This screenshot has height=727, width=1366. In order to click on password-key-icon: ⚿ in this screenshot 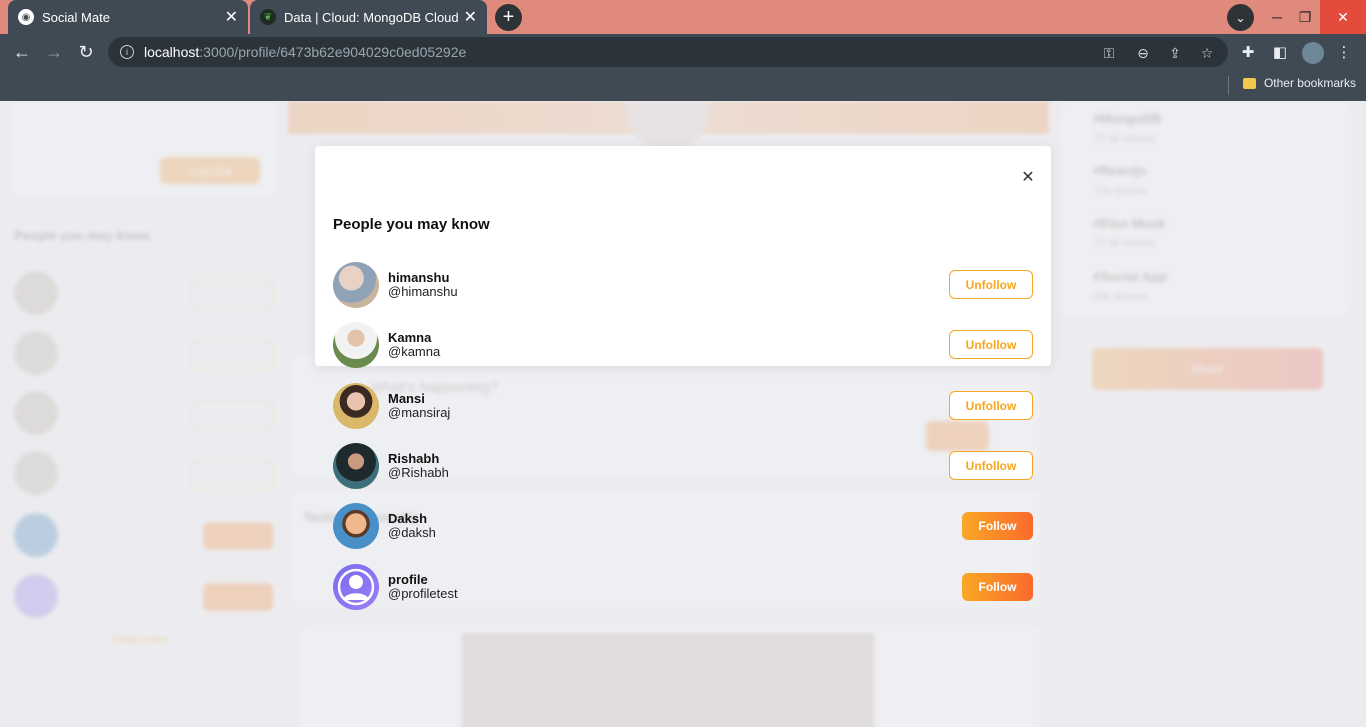, I will do `click(1109, 53)`.